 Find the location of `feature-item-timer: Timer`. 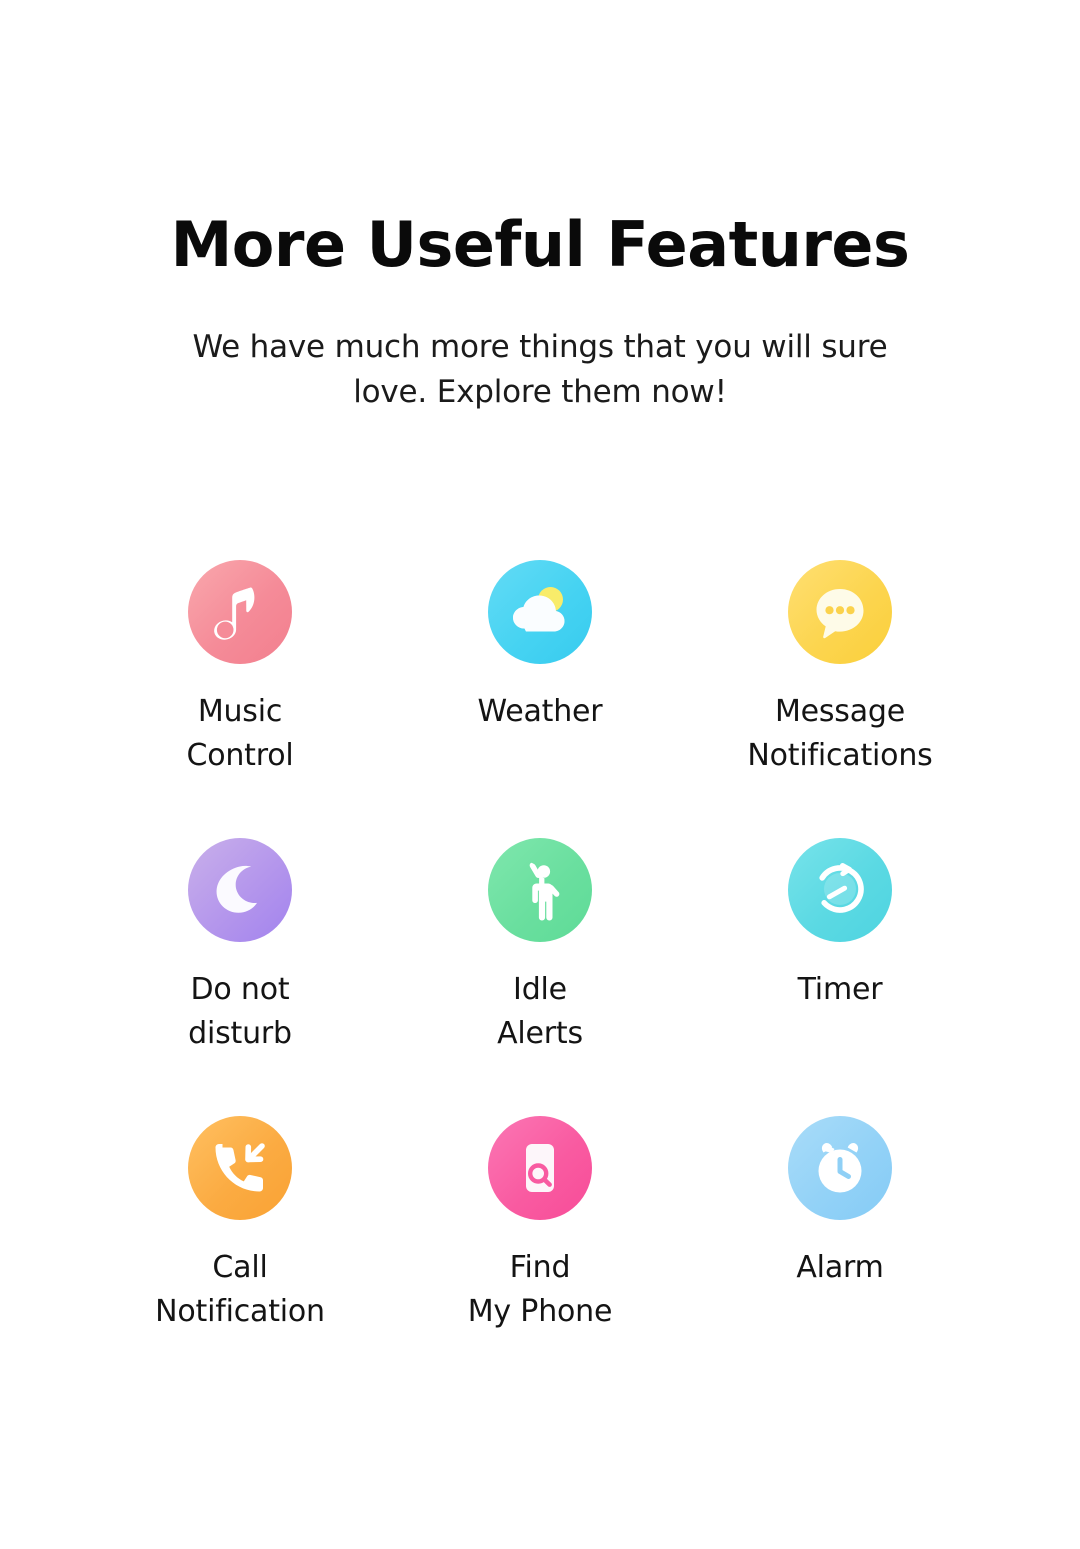

feature-item-timer: Timer is located at coordinates (840, 977).